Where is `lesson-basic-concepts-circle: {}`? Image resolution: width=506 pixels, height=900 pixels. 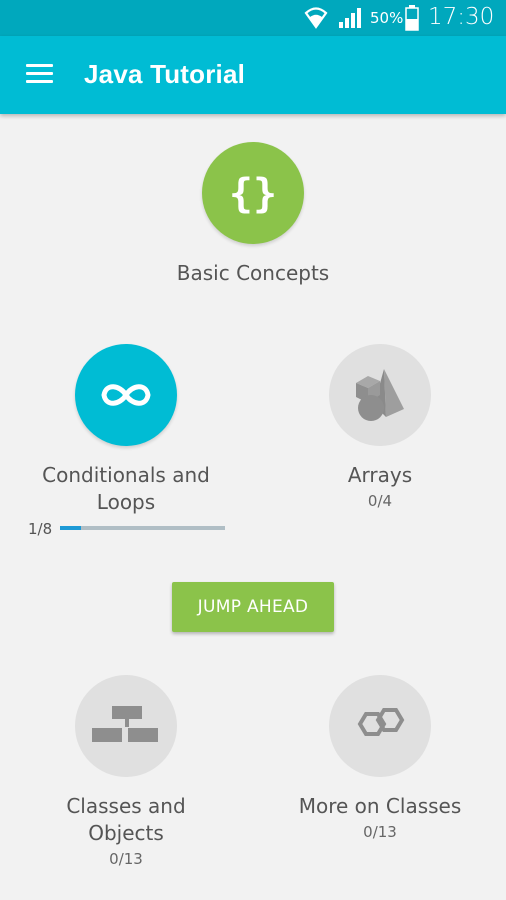
lesson-basic-concepts-circle: {} is located at coordinates (253, 193).